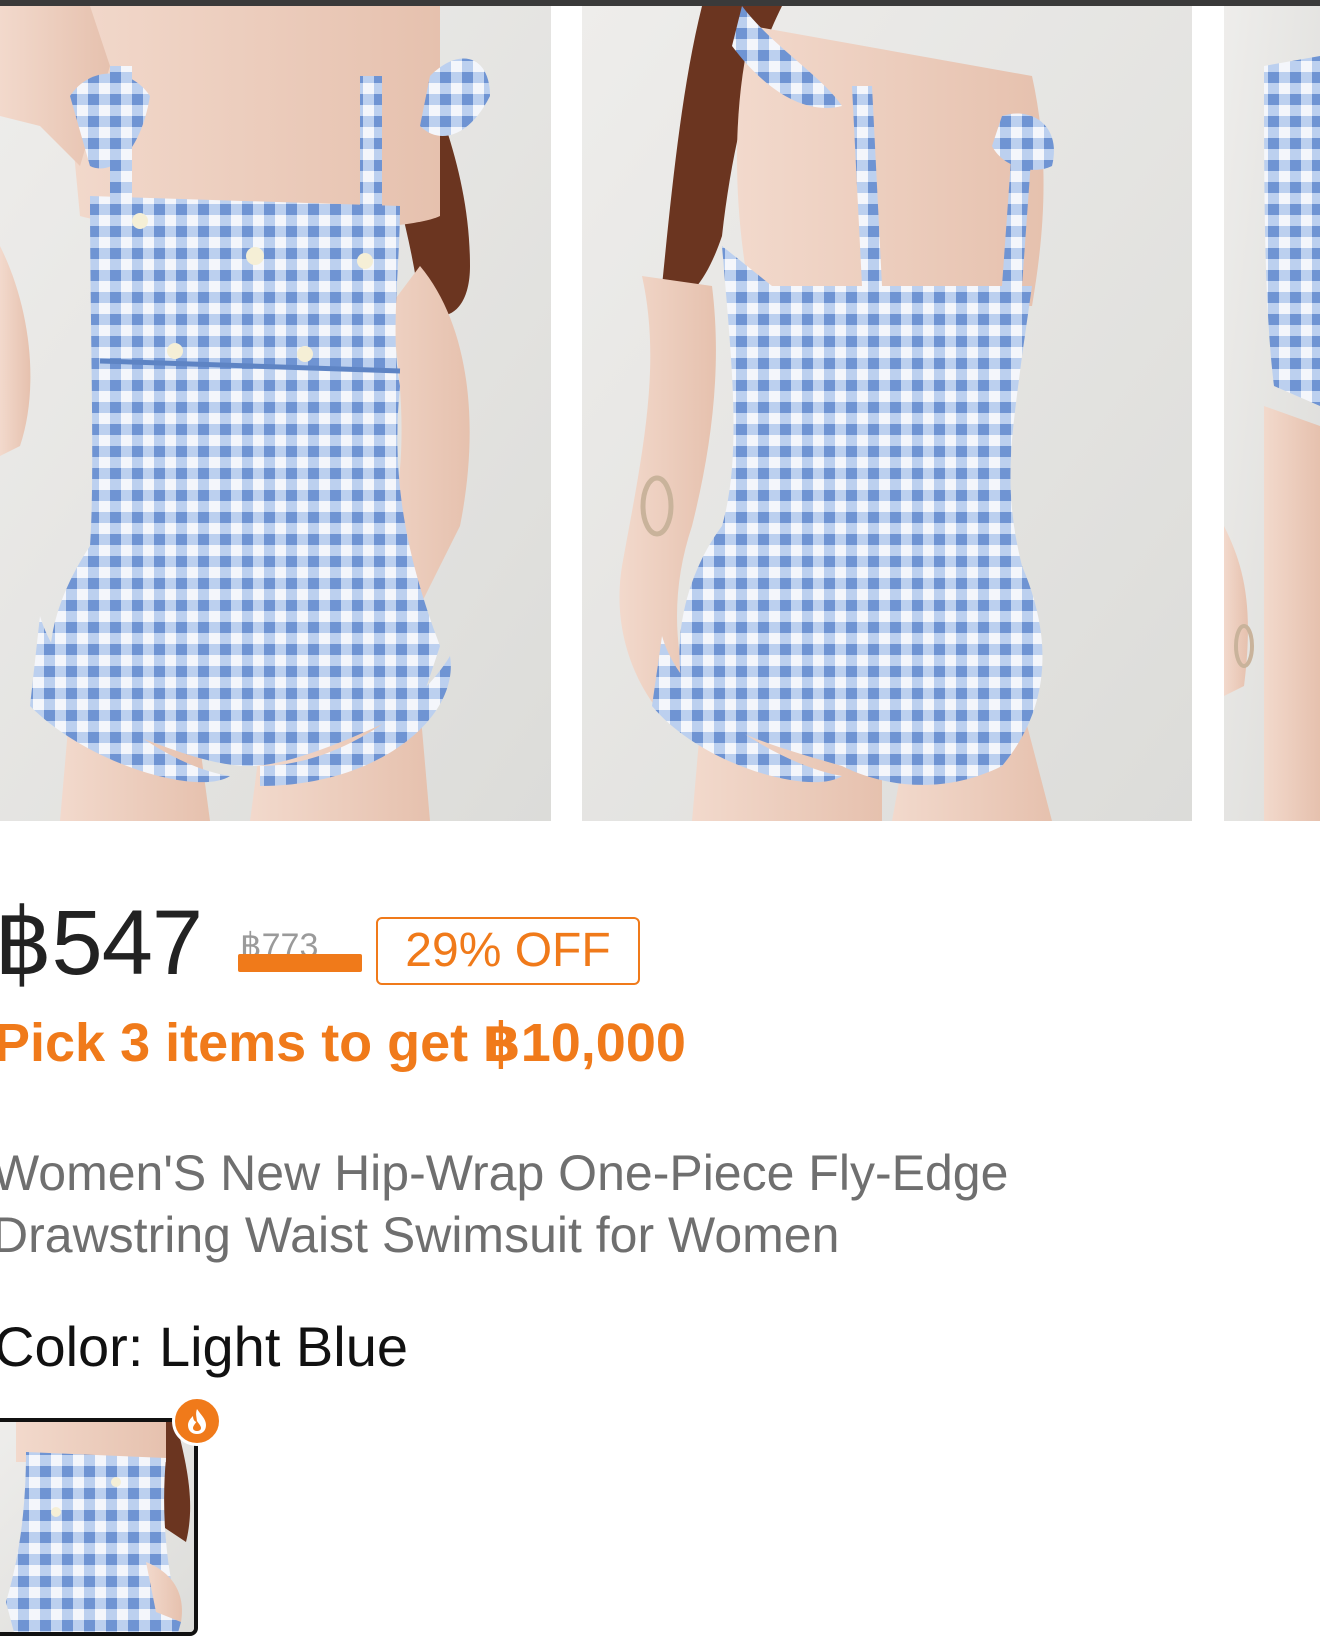  What do you see at coordinates (101, 943) in the screenshot?
I see `current-price: ฿547` at bounding box center [101, 943].